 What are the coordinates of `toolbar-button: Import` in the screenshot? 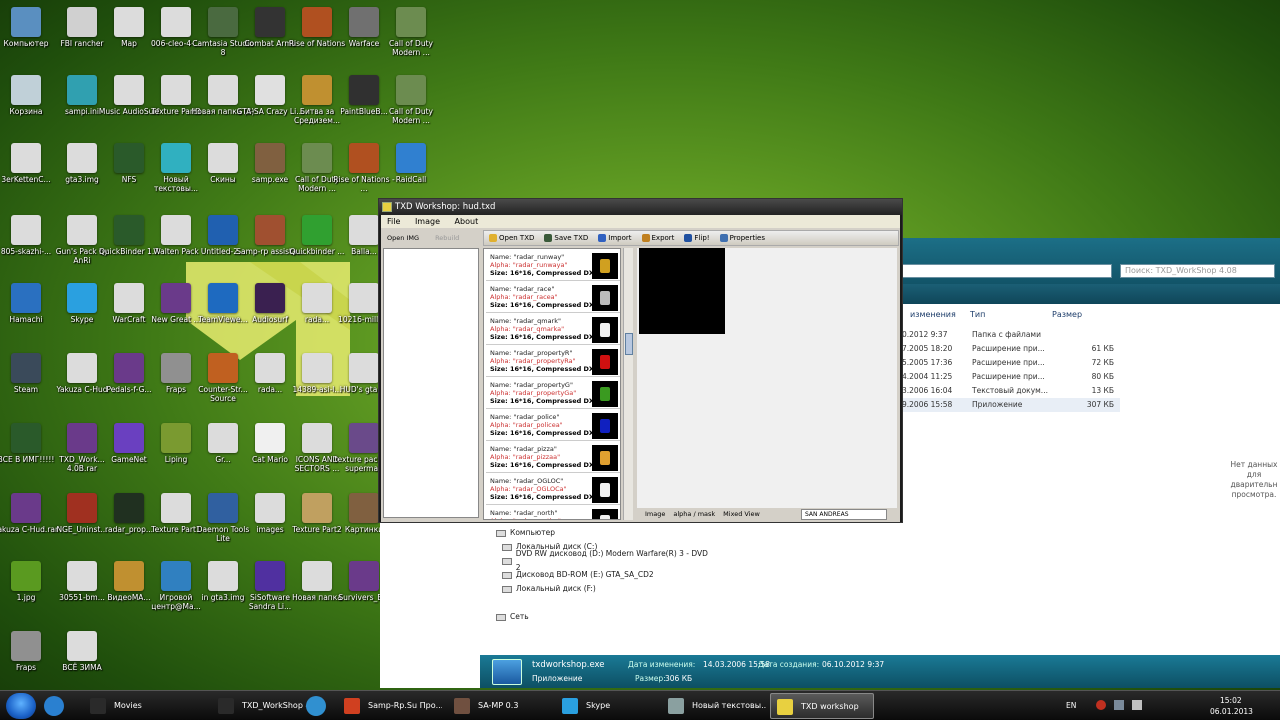 It's located at (615, 238).